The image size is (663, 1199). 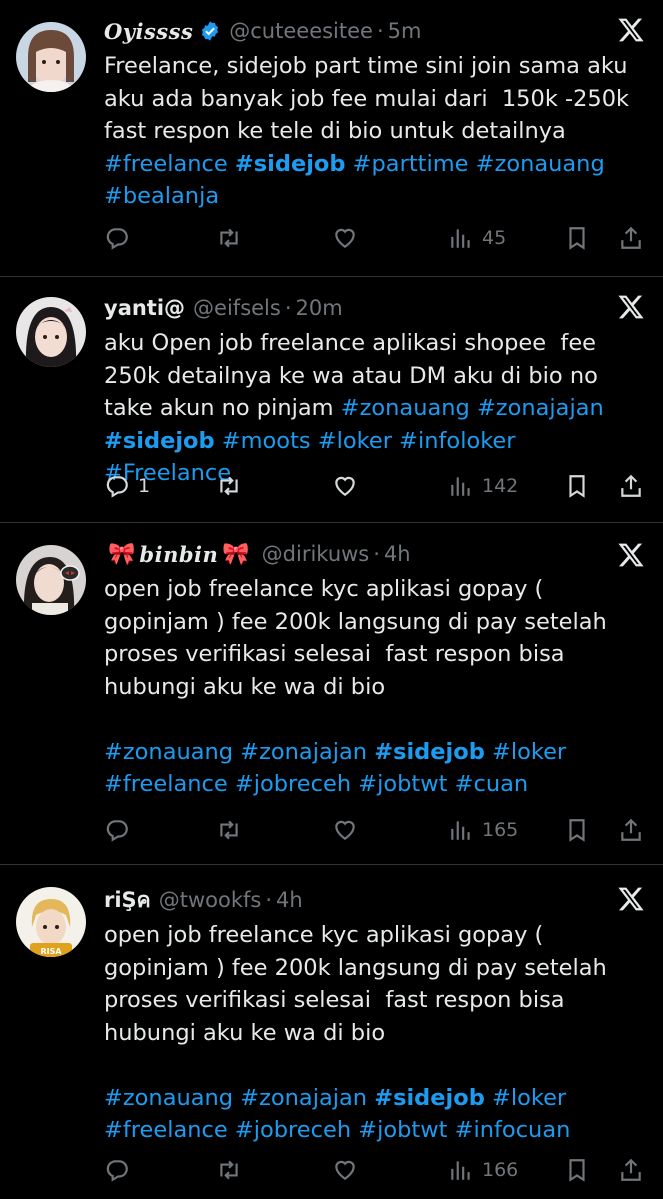 I want to click on user-handle: @twookfs, so click(x=210, y=900).